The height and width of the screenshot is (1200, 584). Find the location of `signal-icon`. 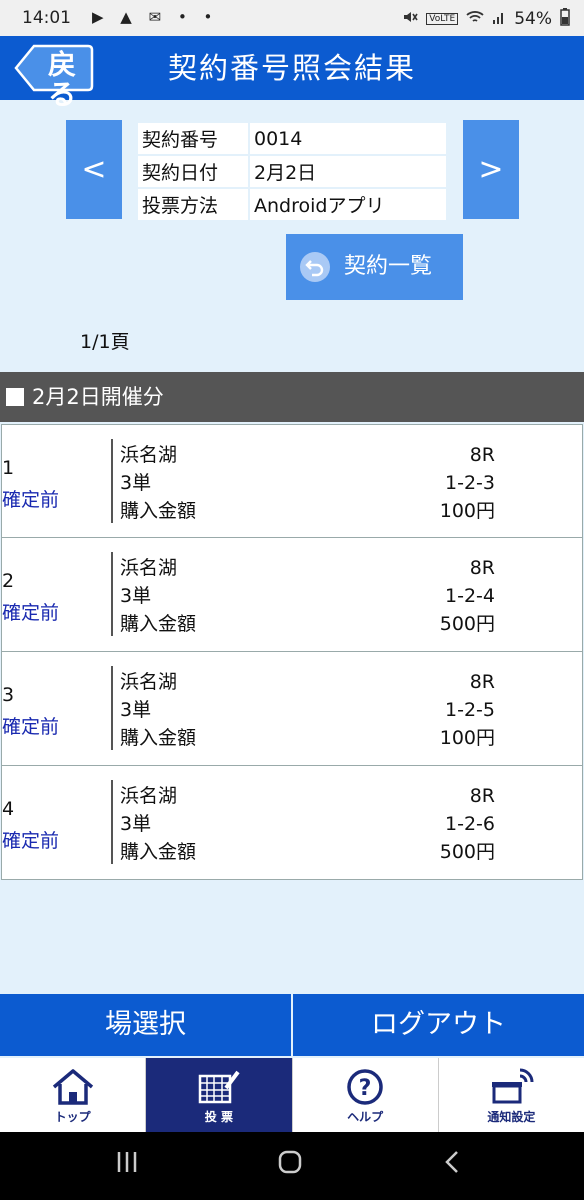

signal-icon is located at coordinates (499, 19).